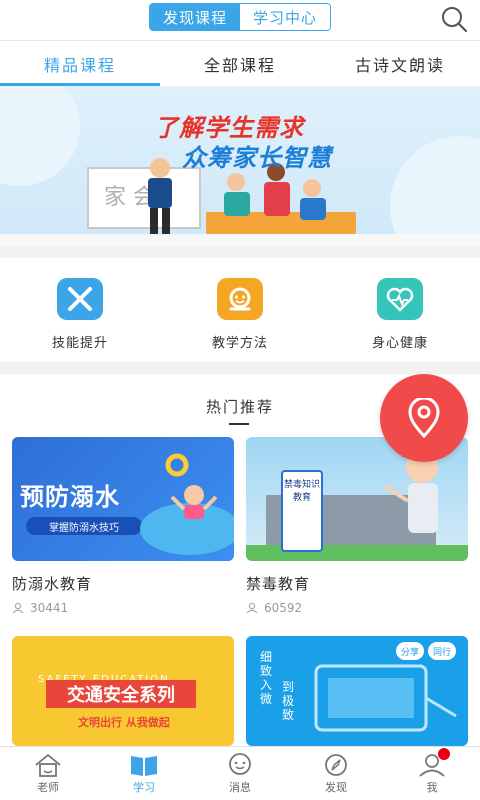 The height and width of the screenshot is (800, 480). I want to click on category-skill: 技能提升, so click(80, 310).